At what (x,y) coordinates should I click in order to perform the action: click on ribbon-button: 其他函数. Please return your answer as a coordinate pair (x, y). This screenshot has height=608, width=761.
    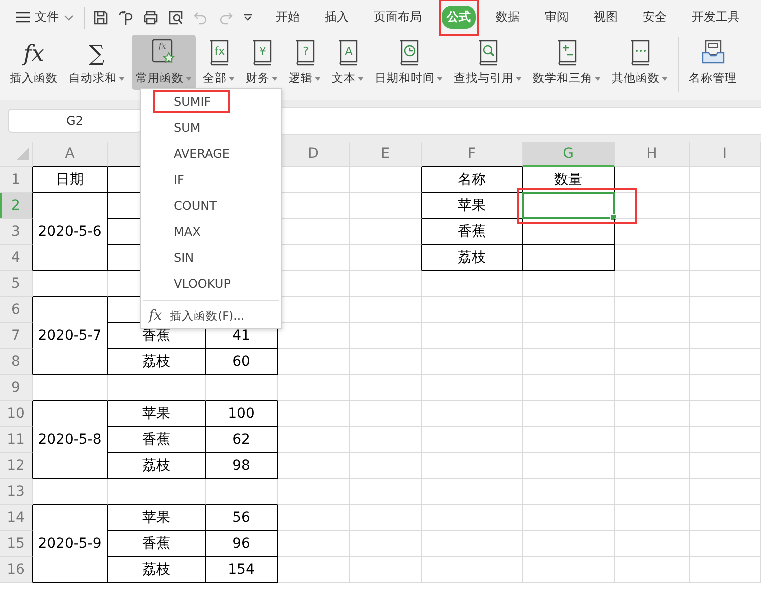
    Looking at the image, I should click on (640, 62).